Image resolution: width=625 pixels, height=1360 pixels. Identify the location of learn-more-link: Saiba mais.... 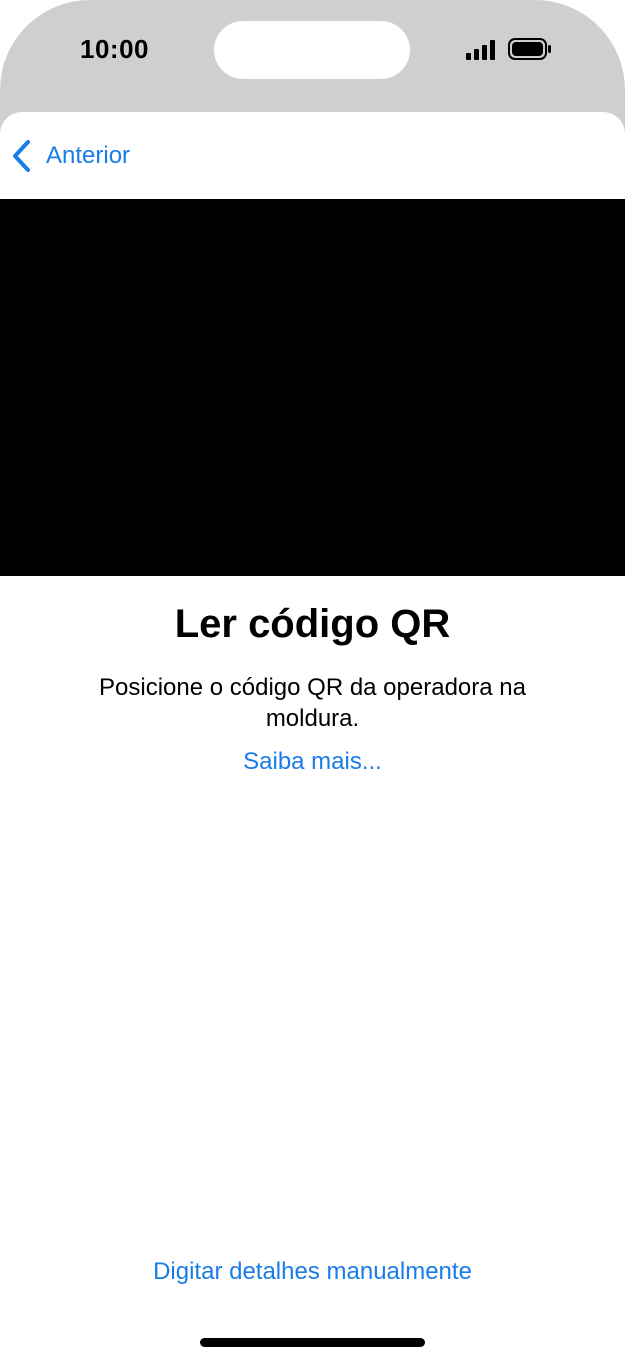
(312, 762).